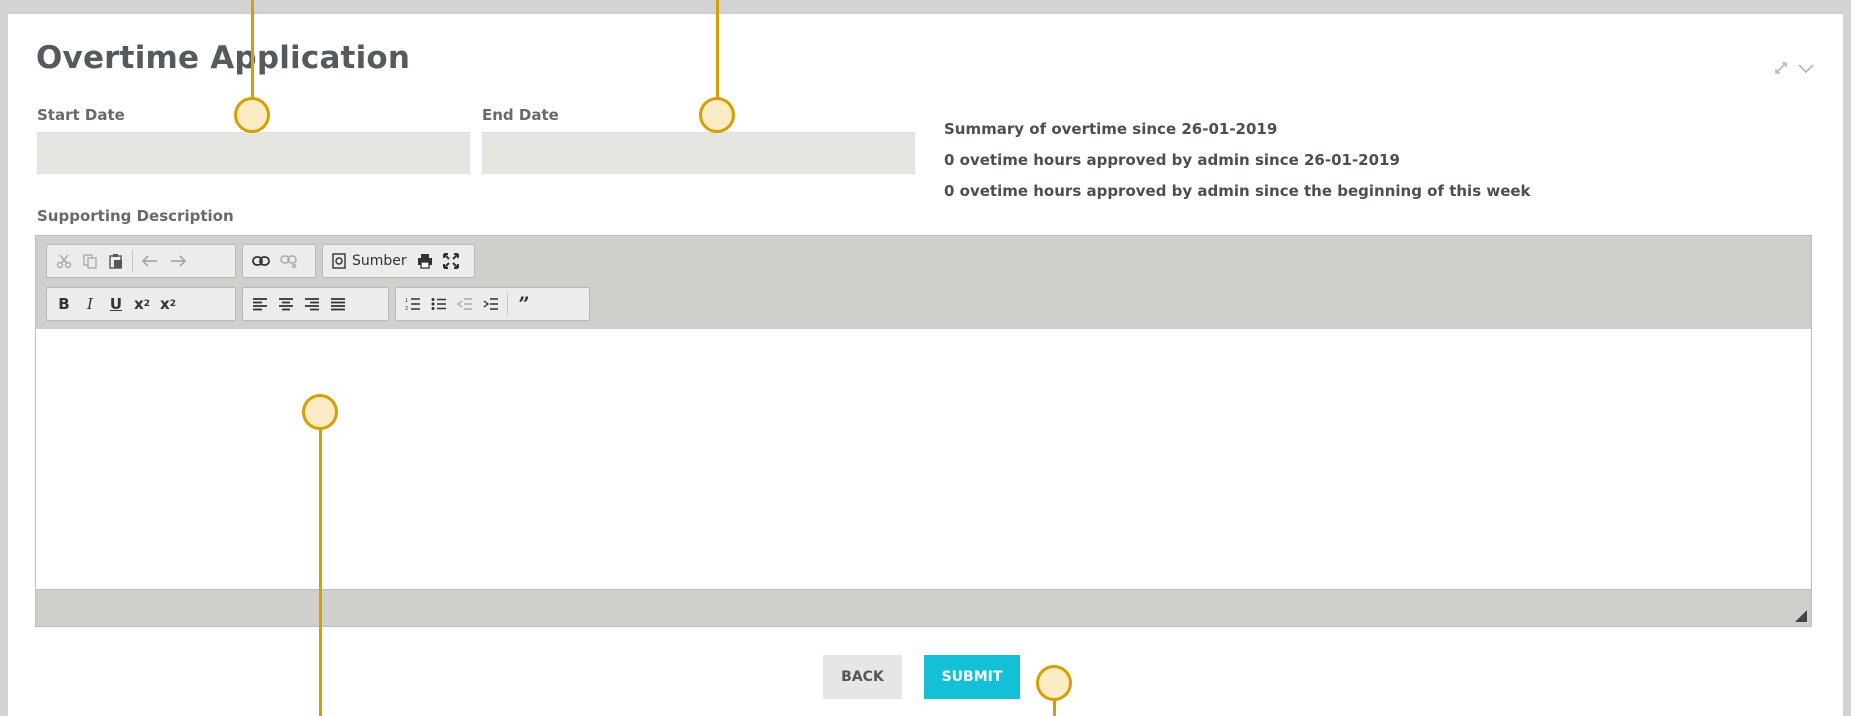 This screenshot has height=716, width=1851. What do you see at coordinates (413, 304) in the screenshot?
I see `numbered-list-icon: 12` at bounding box center [413, 304].